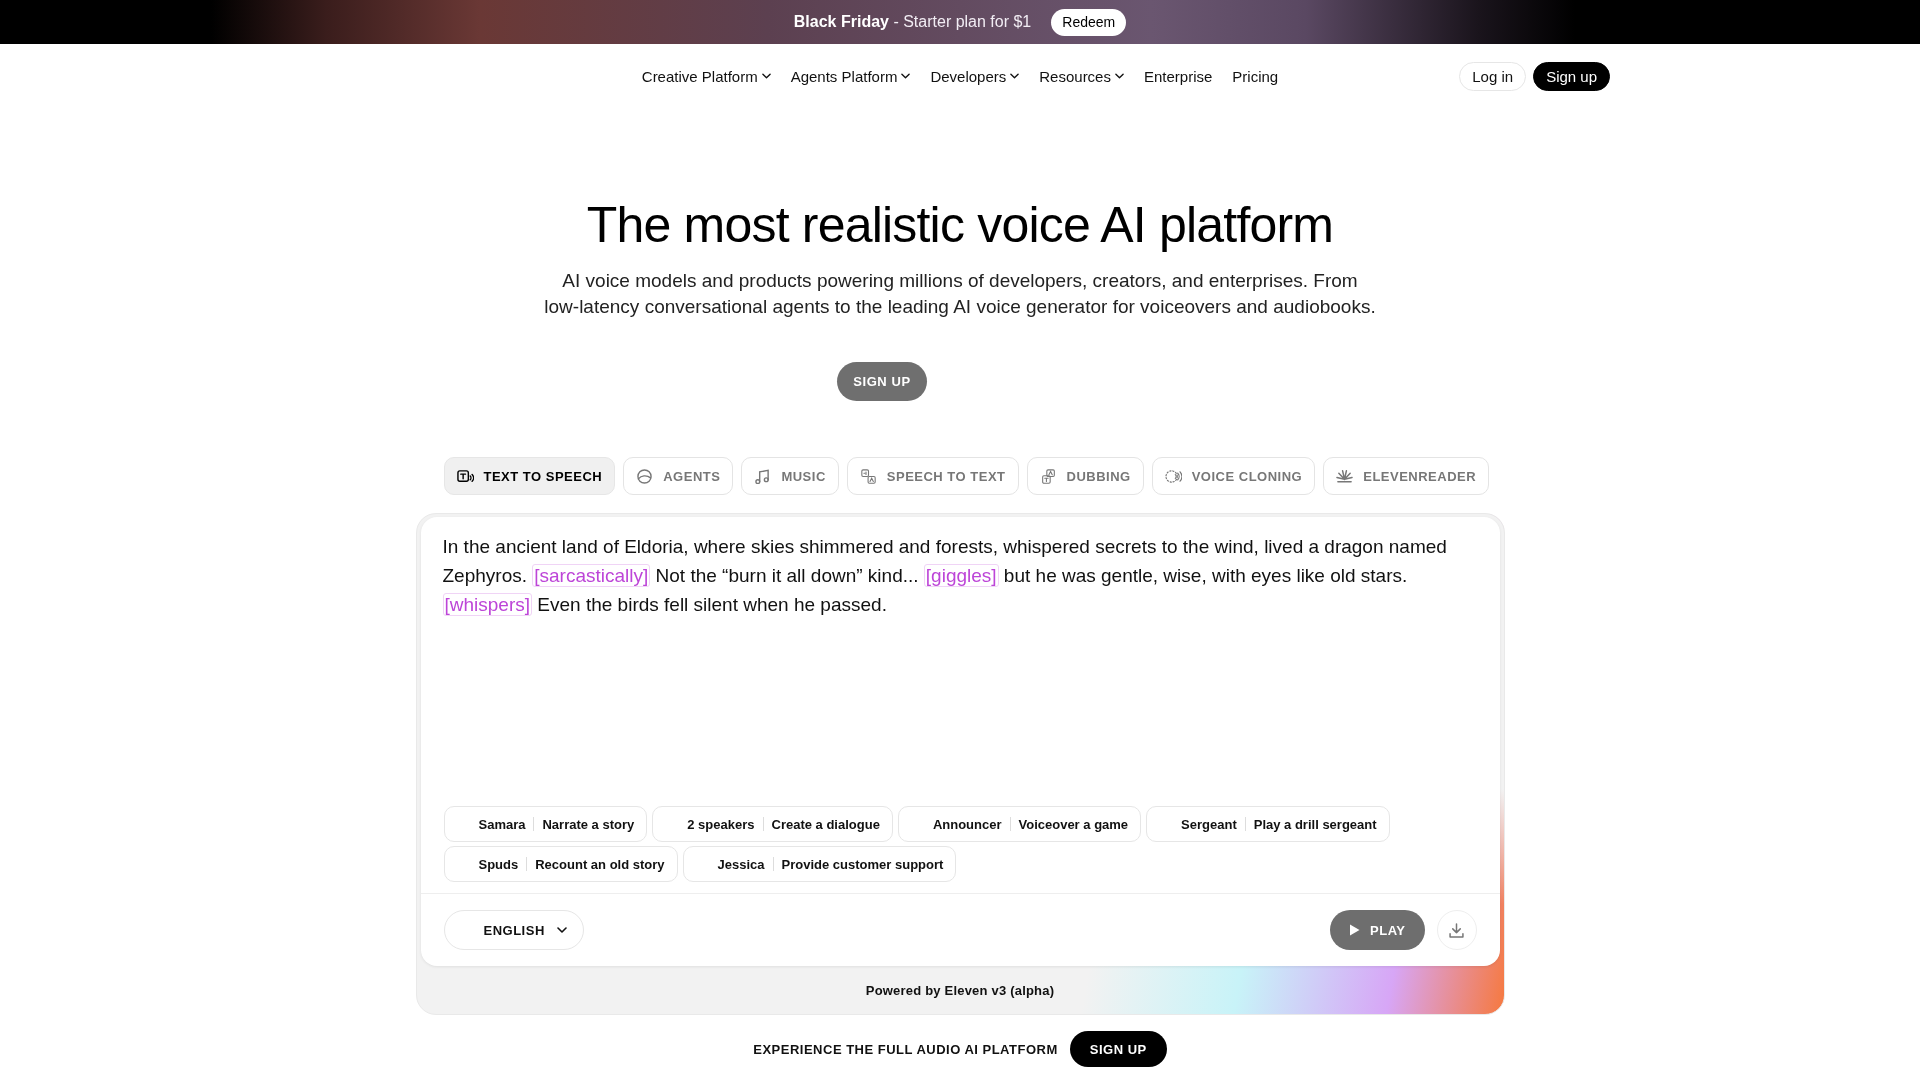 This screenshot has height=1080, width=1920. Describe the element at coordinates (1354, 930) in the screenshot. I see `play-icon` at that location.